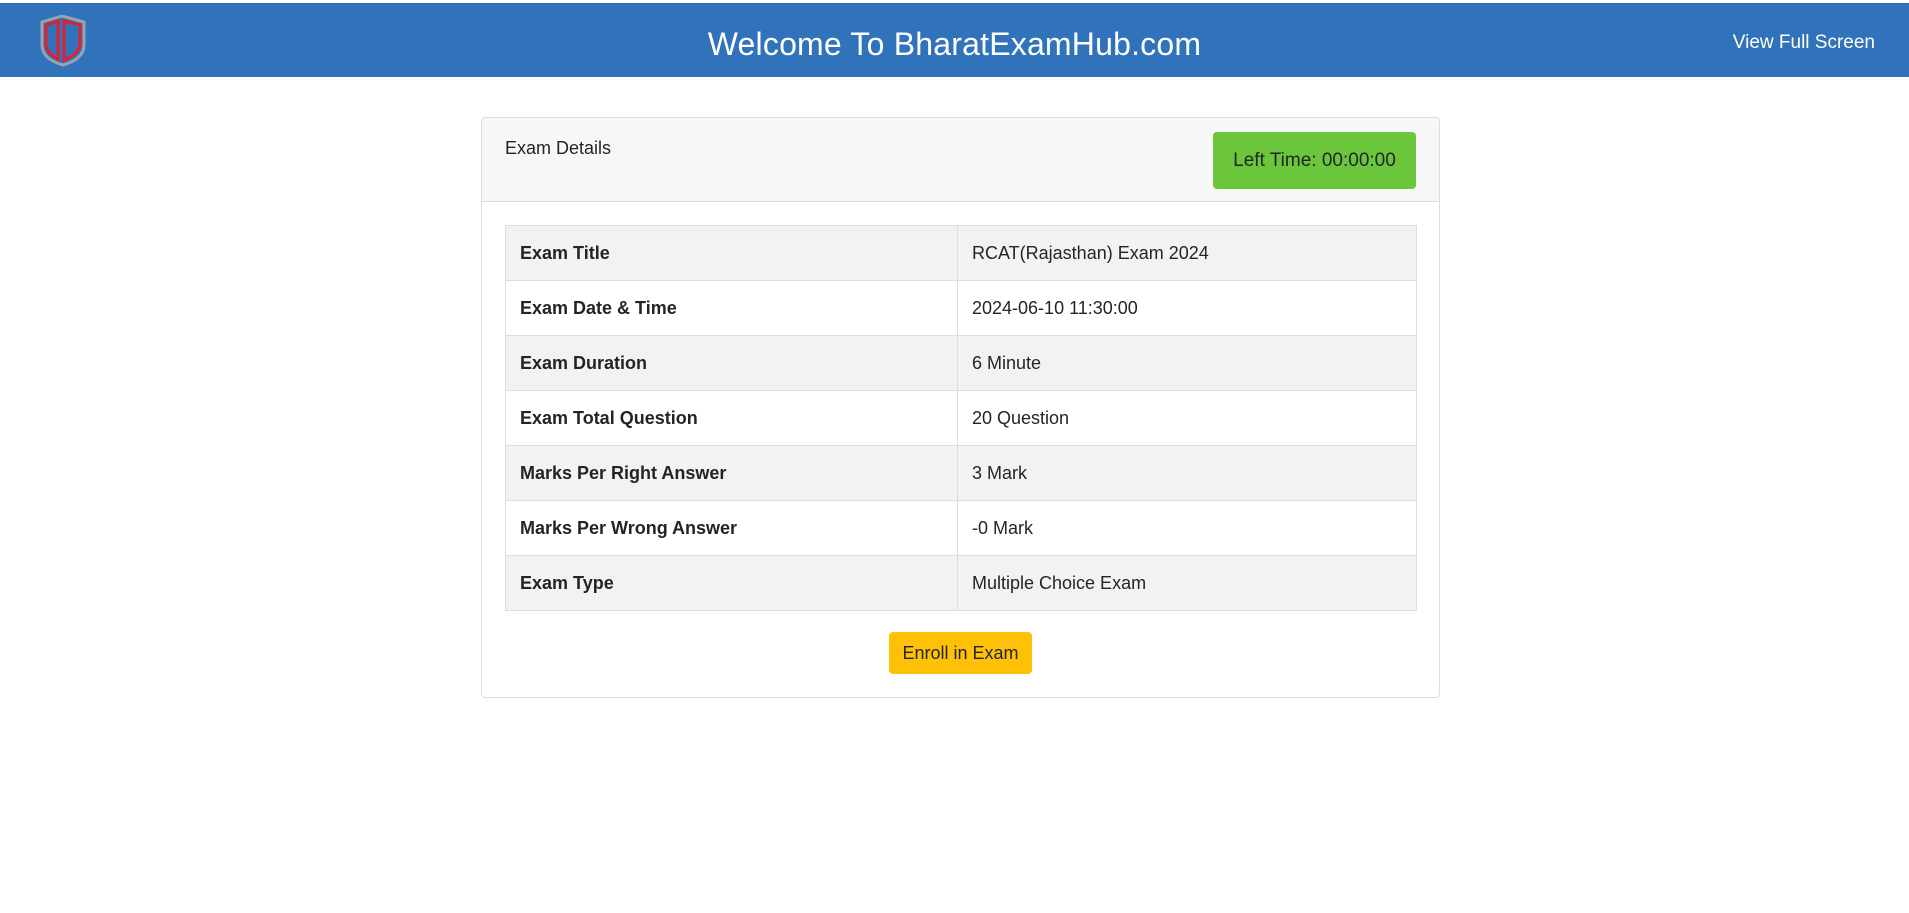  Describe the element at coordinates (1187, 418) in the screenshot. I see `exam-total-question-value: 20 Question` at that location.